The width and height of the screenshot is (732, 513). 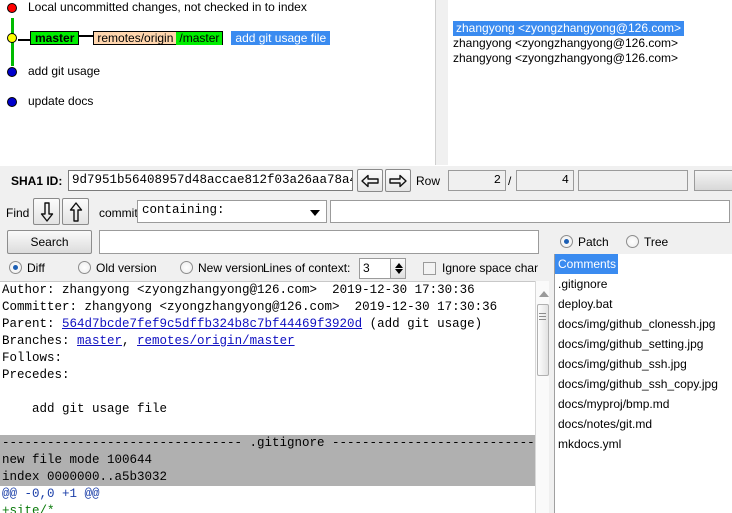 What do you see at coordinates (566, 241) in the screenshot?
I see `radio-patch` at bounding box center [566, 241].